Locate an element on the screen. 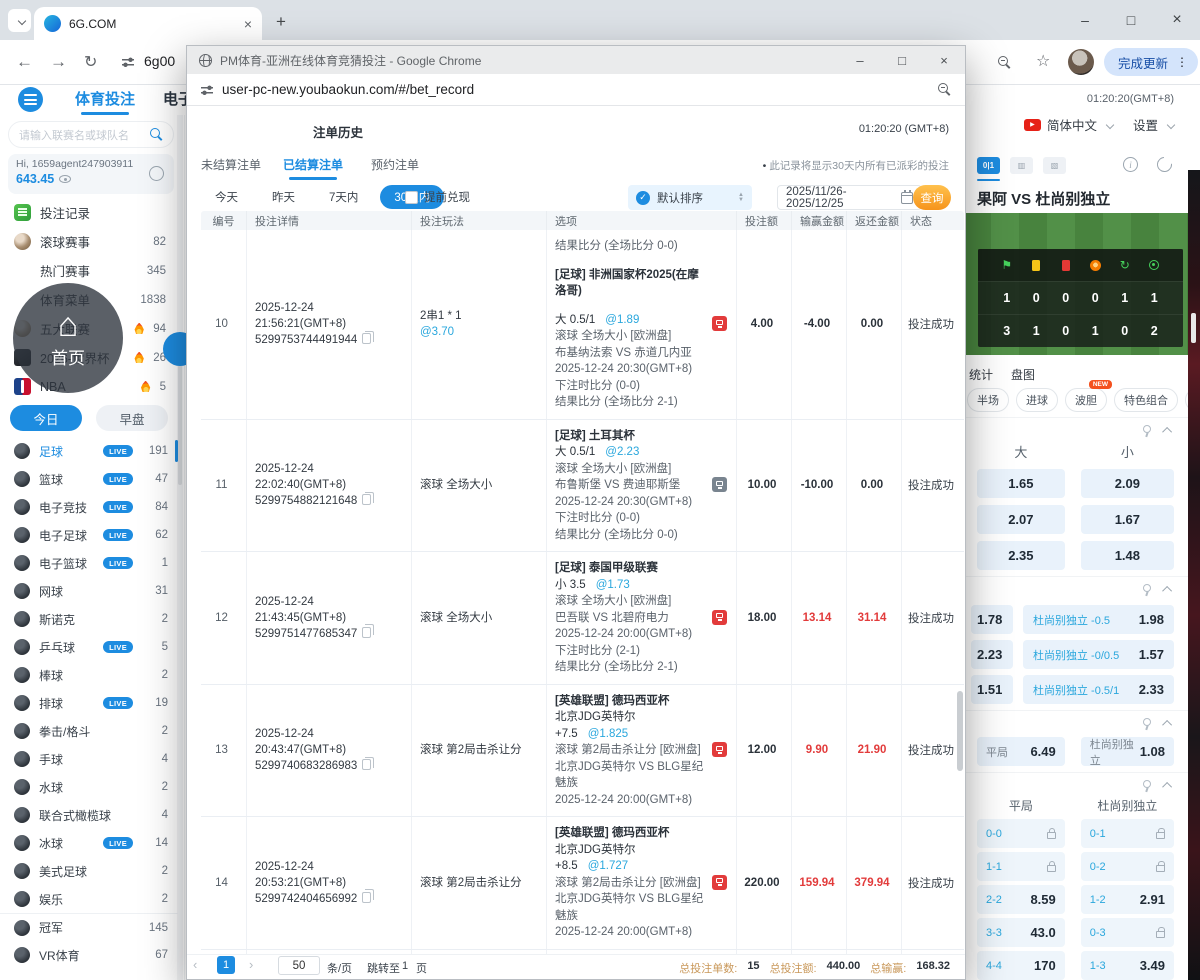 Image resolution: width=1200 pixels, height=980 pixels. tab-statistics: 统计 is located at coordinates (981, 374).